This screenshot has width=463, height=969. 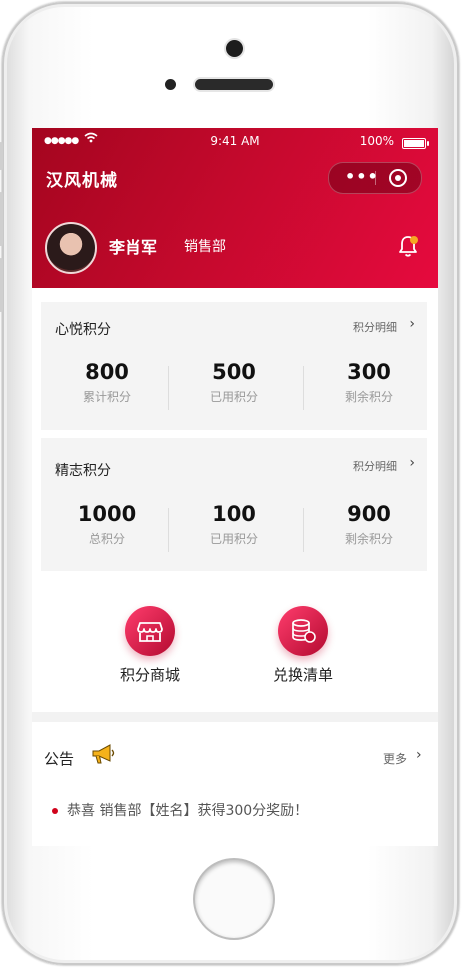 What do you see at coordinates (234, 514) in the screenshot?
I see `stat-value: 100` at bounding box center [234, 514].